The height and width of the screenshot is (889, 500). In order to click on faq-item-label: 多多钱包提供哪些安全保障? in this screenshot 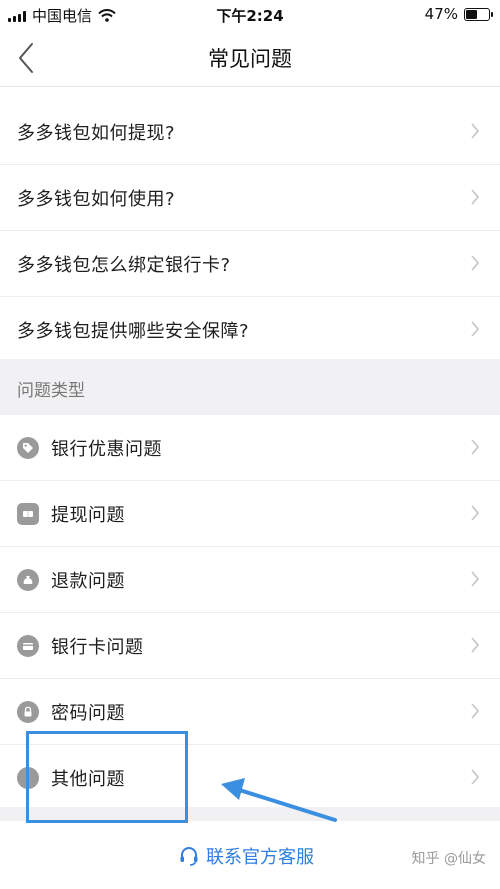, I will do `click(133, 331)`.